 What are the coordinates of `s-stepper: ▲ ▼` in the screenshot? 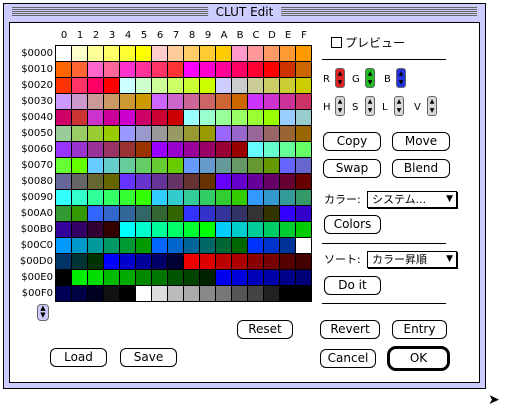 It's located at (370, 106).